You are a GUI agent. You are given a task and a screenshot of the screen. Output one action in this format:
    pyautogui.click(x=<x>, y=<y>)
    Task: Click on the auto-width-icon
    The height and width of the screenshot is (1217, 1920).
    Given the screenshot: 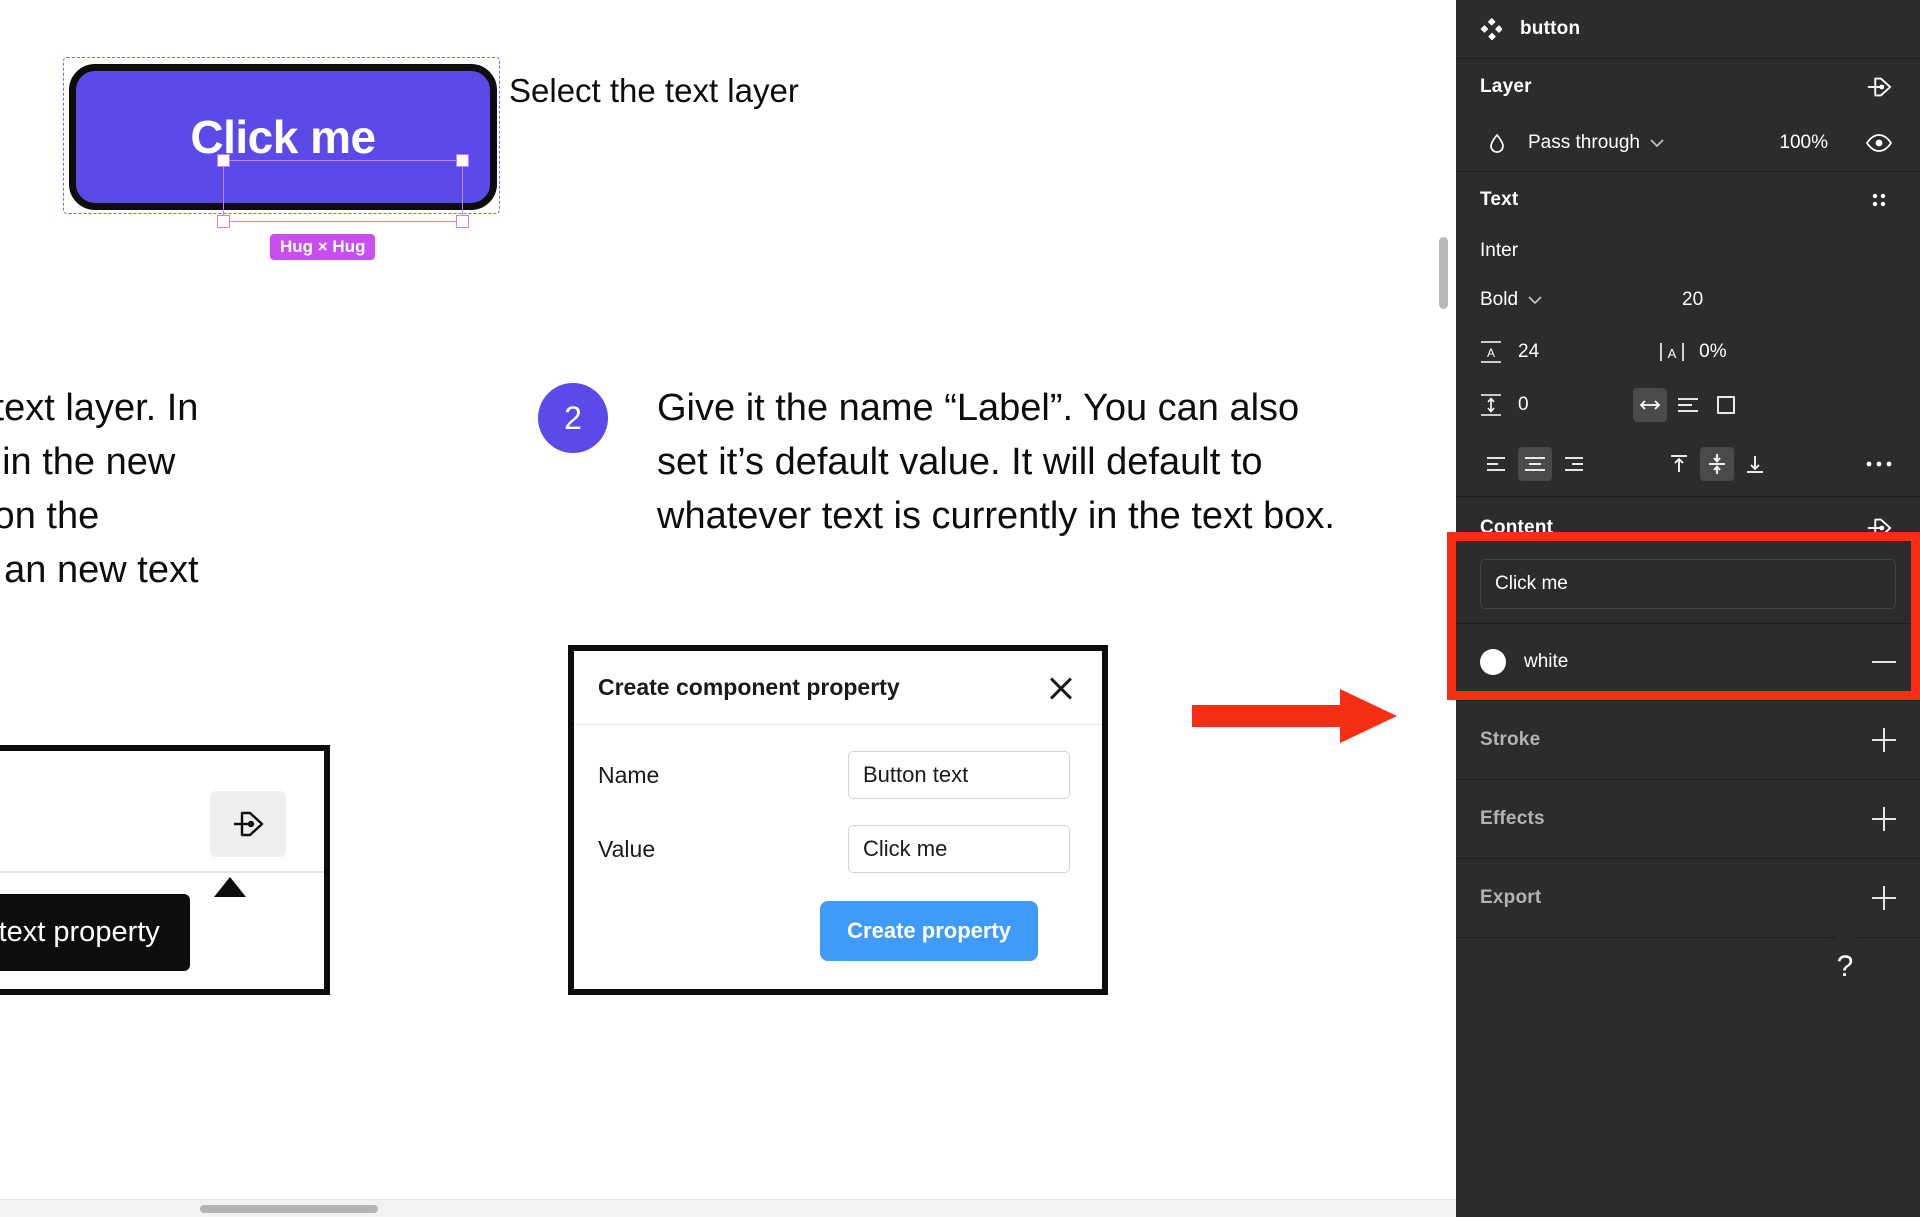 What is the action you would take?
    pyautogui.click(x=1649, y=405)
    